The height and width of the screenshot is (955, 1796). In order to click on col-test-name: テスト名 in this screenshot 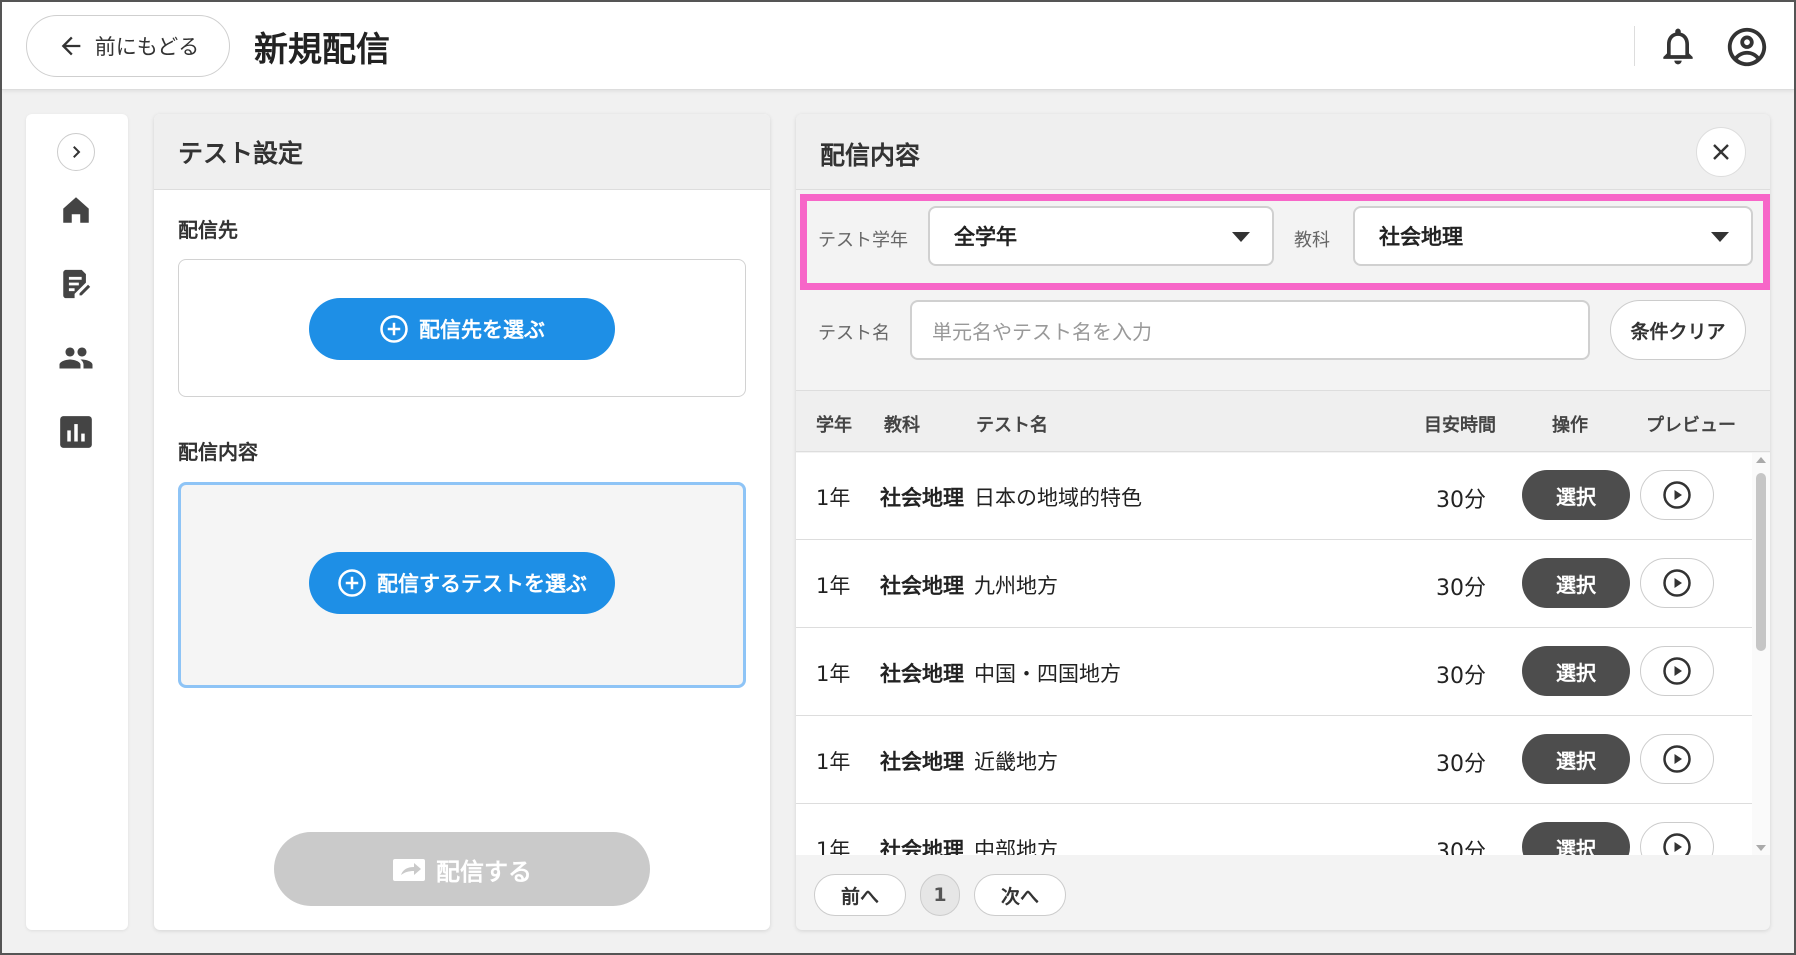, I will do `click(1012, 425)`.